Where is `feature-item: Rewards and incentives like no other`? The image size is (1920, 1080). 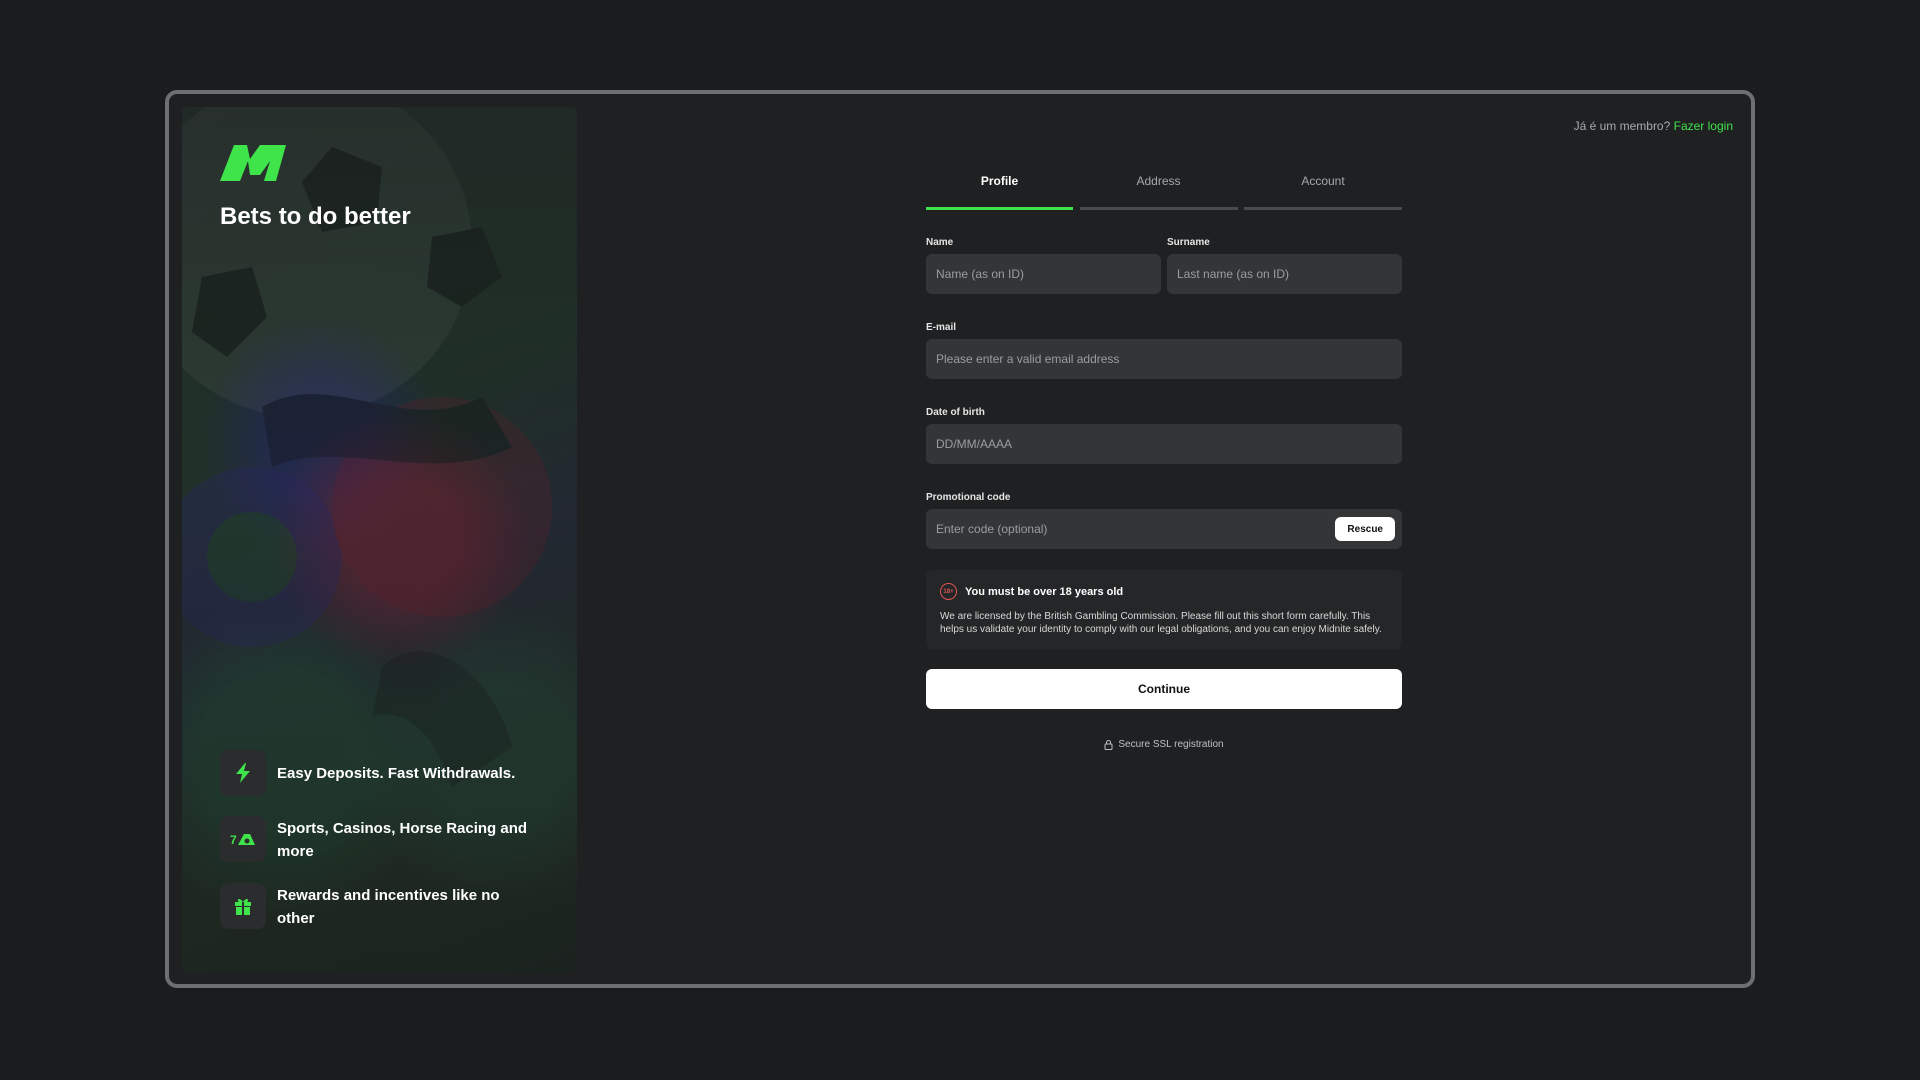
feature-item: Rewards and incentives like no other is located at coordinates (390, 906).